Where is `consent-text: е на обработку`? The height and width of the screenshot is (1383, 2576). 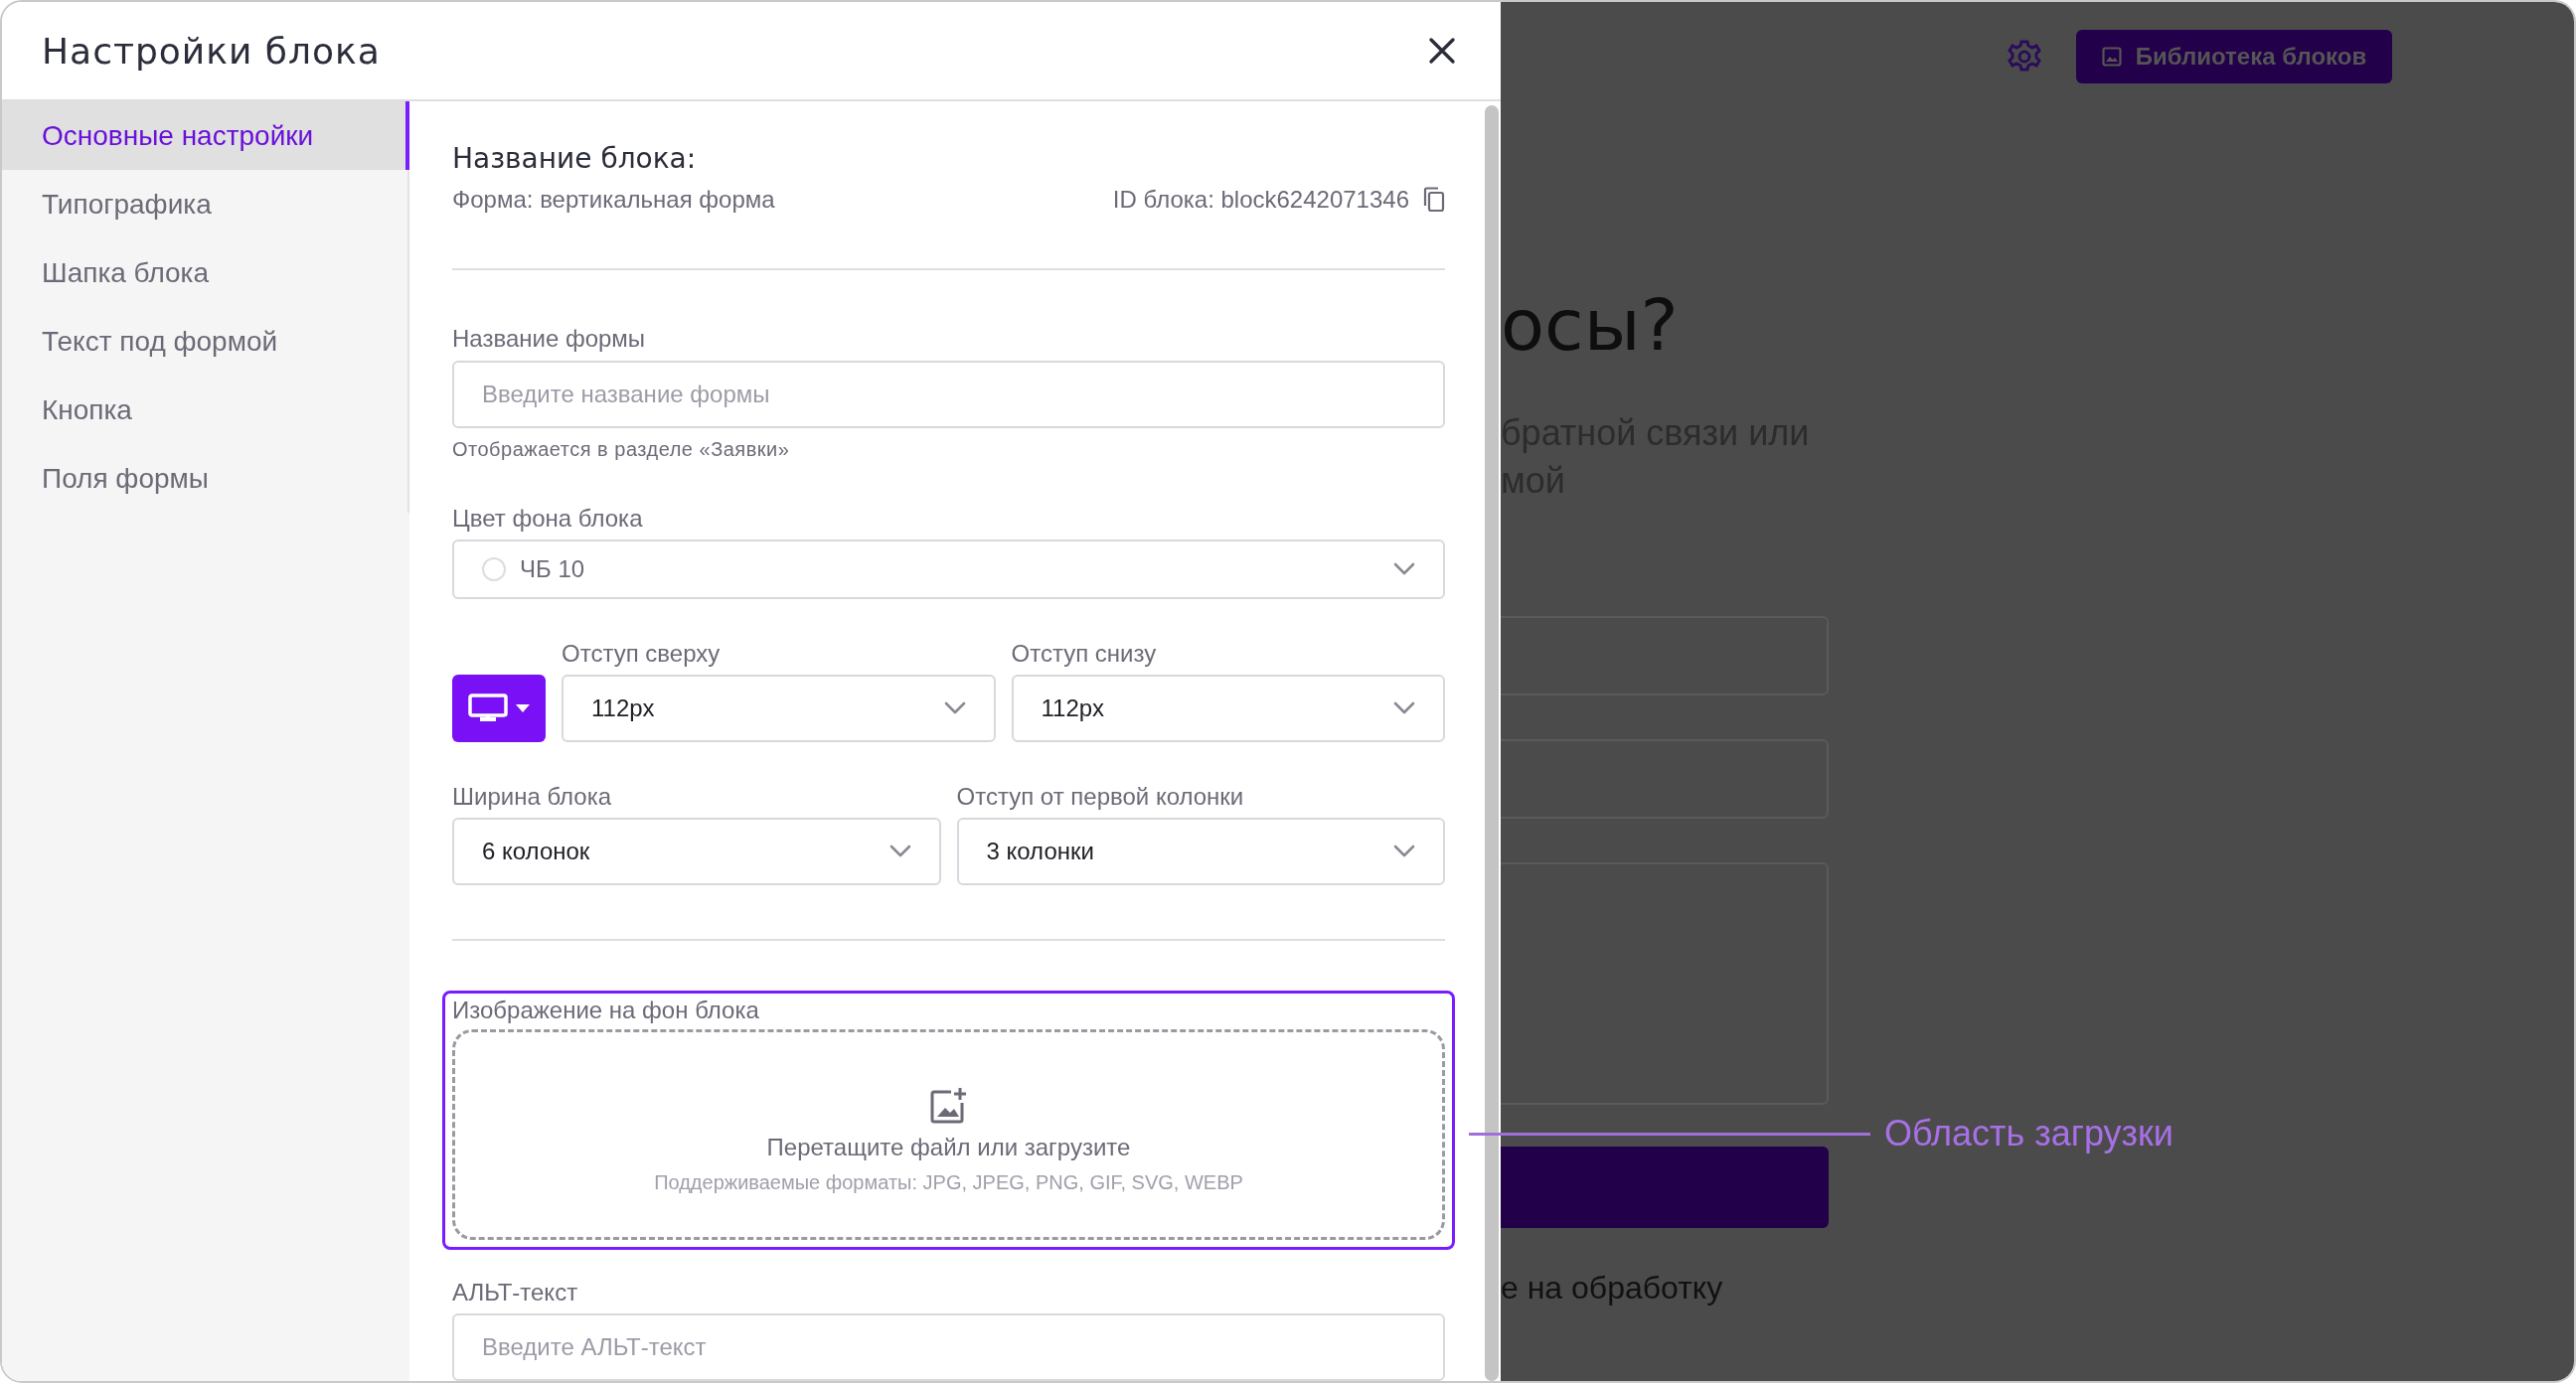
consent-text: е на обработку is located at coordinates (1612, 1288).